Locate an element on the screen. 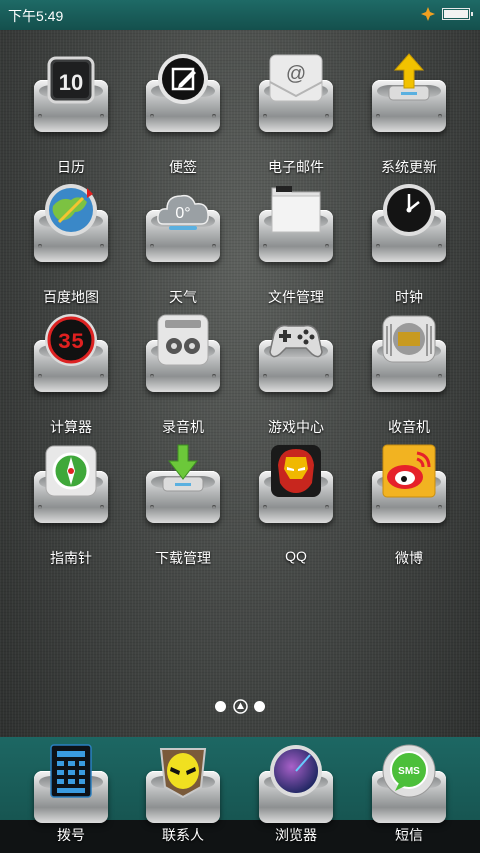 This screenshot has width=480, height=853. app-label: 天气 is located at coordinates (183, 297).